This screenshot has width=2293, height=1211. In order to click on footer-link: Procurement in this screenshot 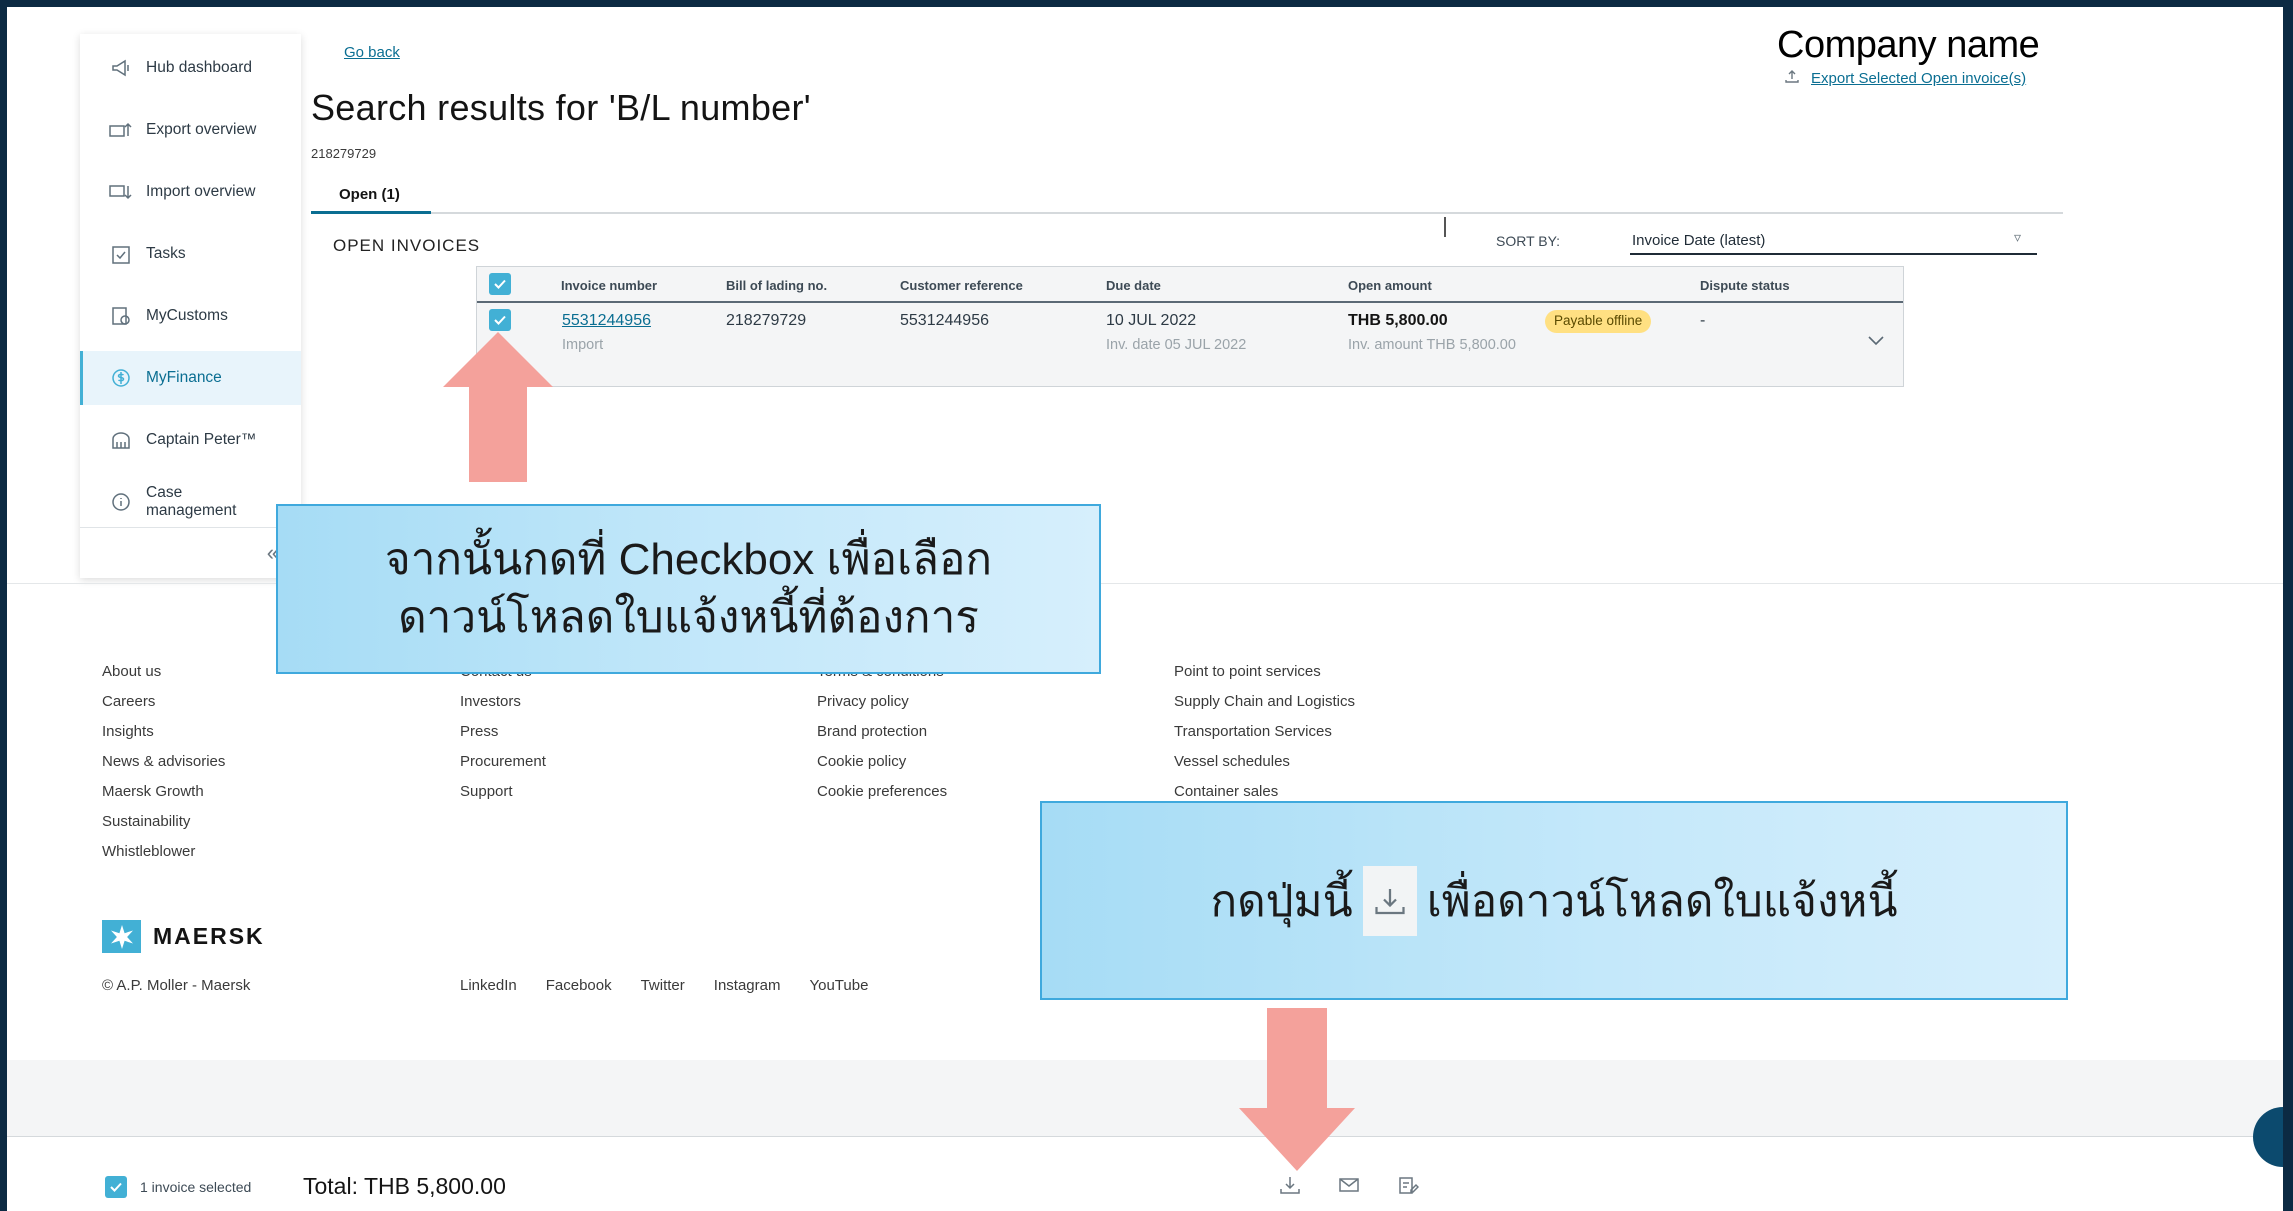, I will do `click(503, 762)`.